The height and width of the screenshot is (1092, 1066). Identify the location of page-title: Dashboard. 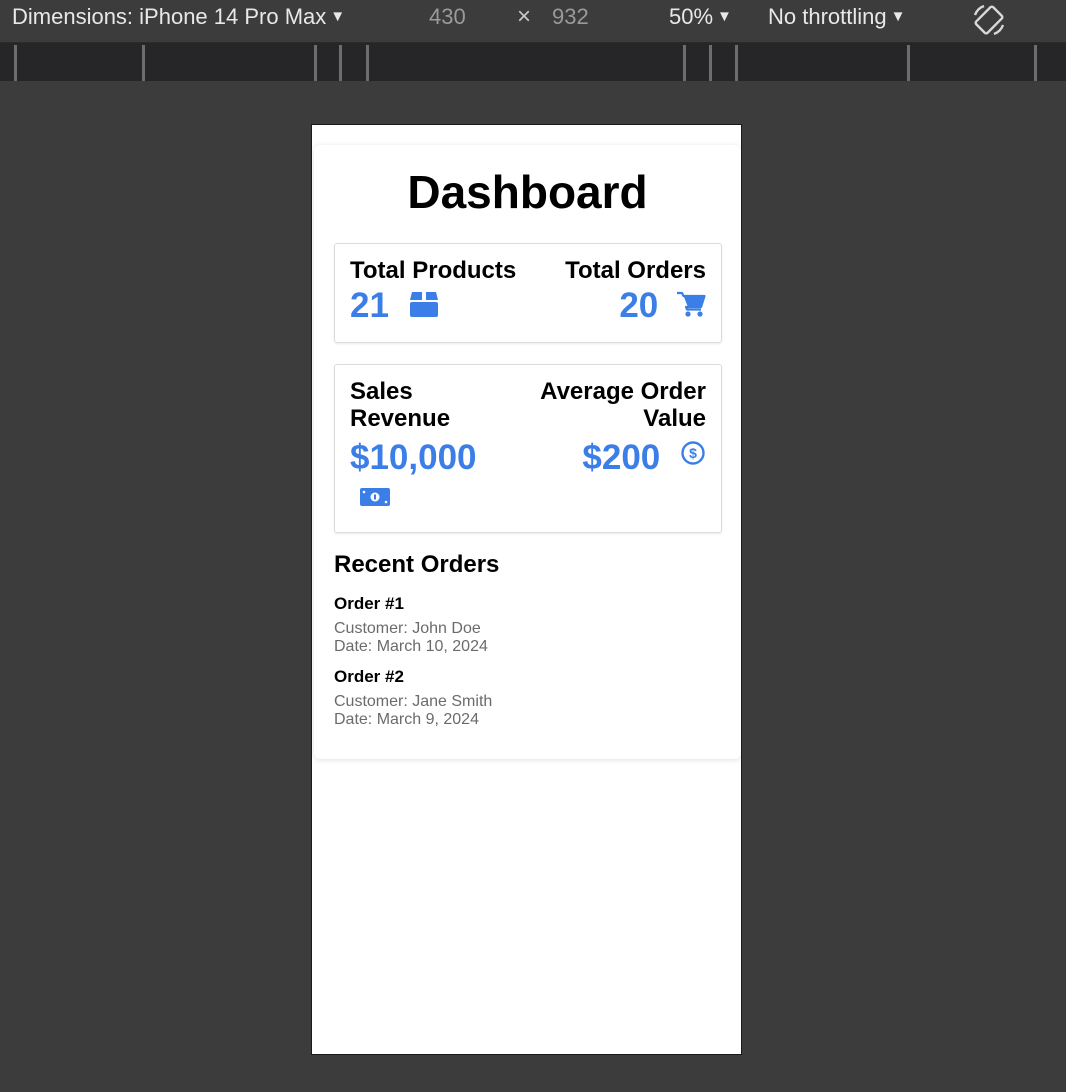
(527, 192).